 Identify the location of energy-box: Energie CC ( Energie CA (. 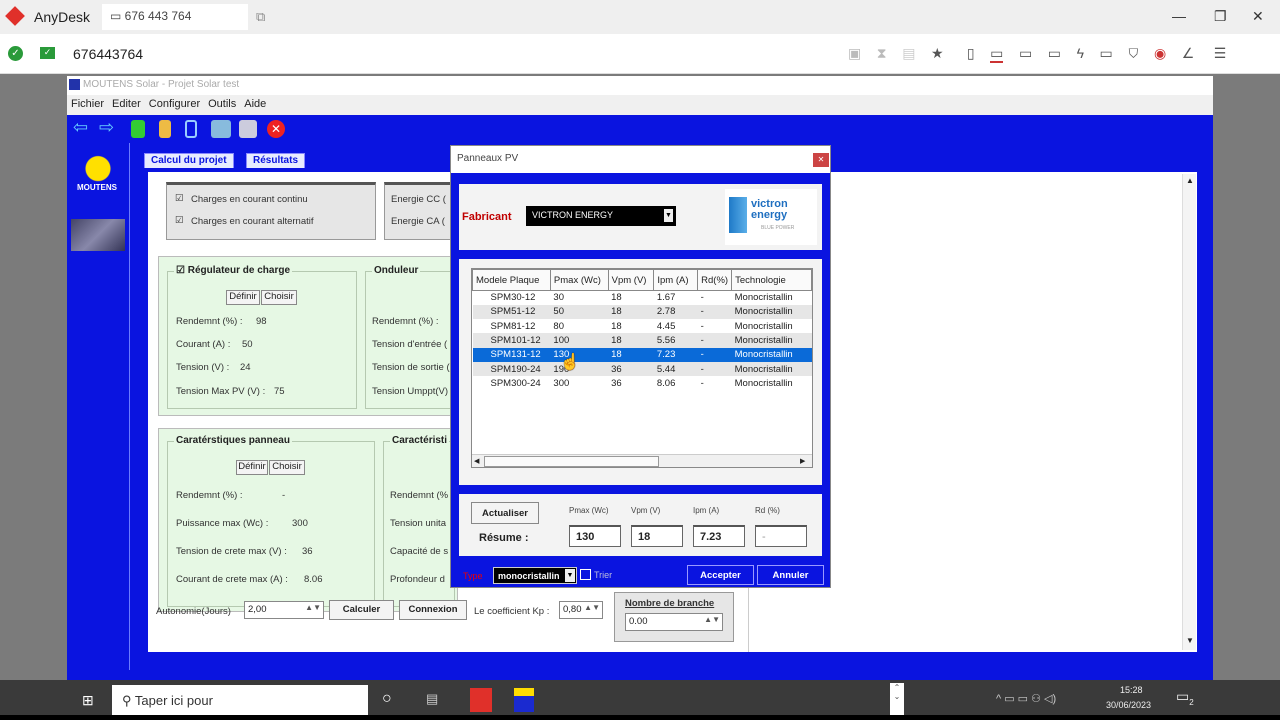
(419, 211).